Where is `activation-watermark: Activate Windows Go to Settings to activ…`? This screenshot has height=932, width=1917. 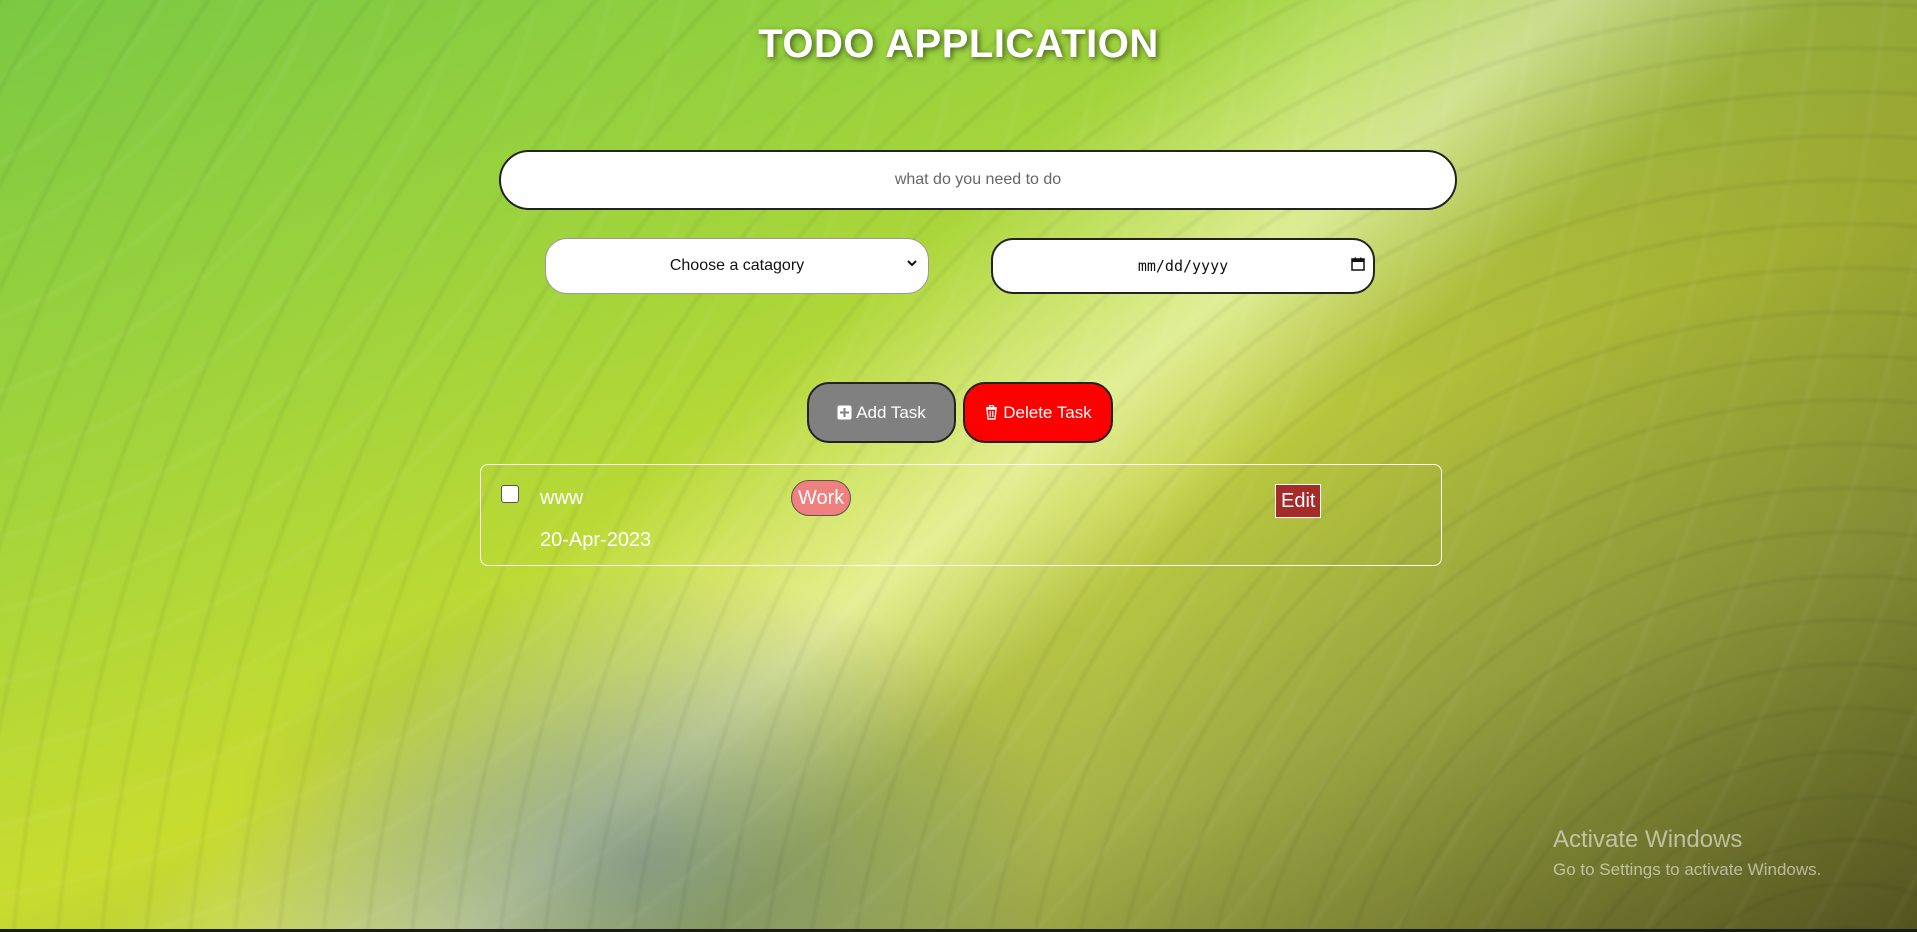
activation-watermark: Activate Windows Go to Settings to activ… is located at coordinates (1687, 853).